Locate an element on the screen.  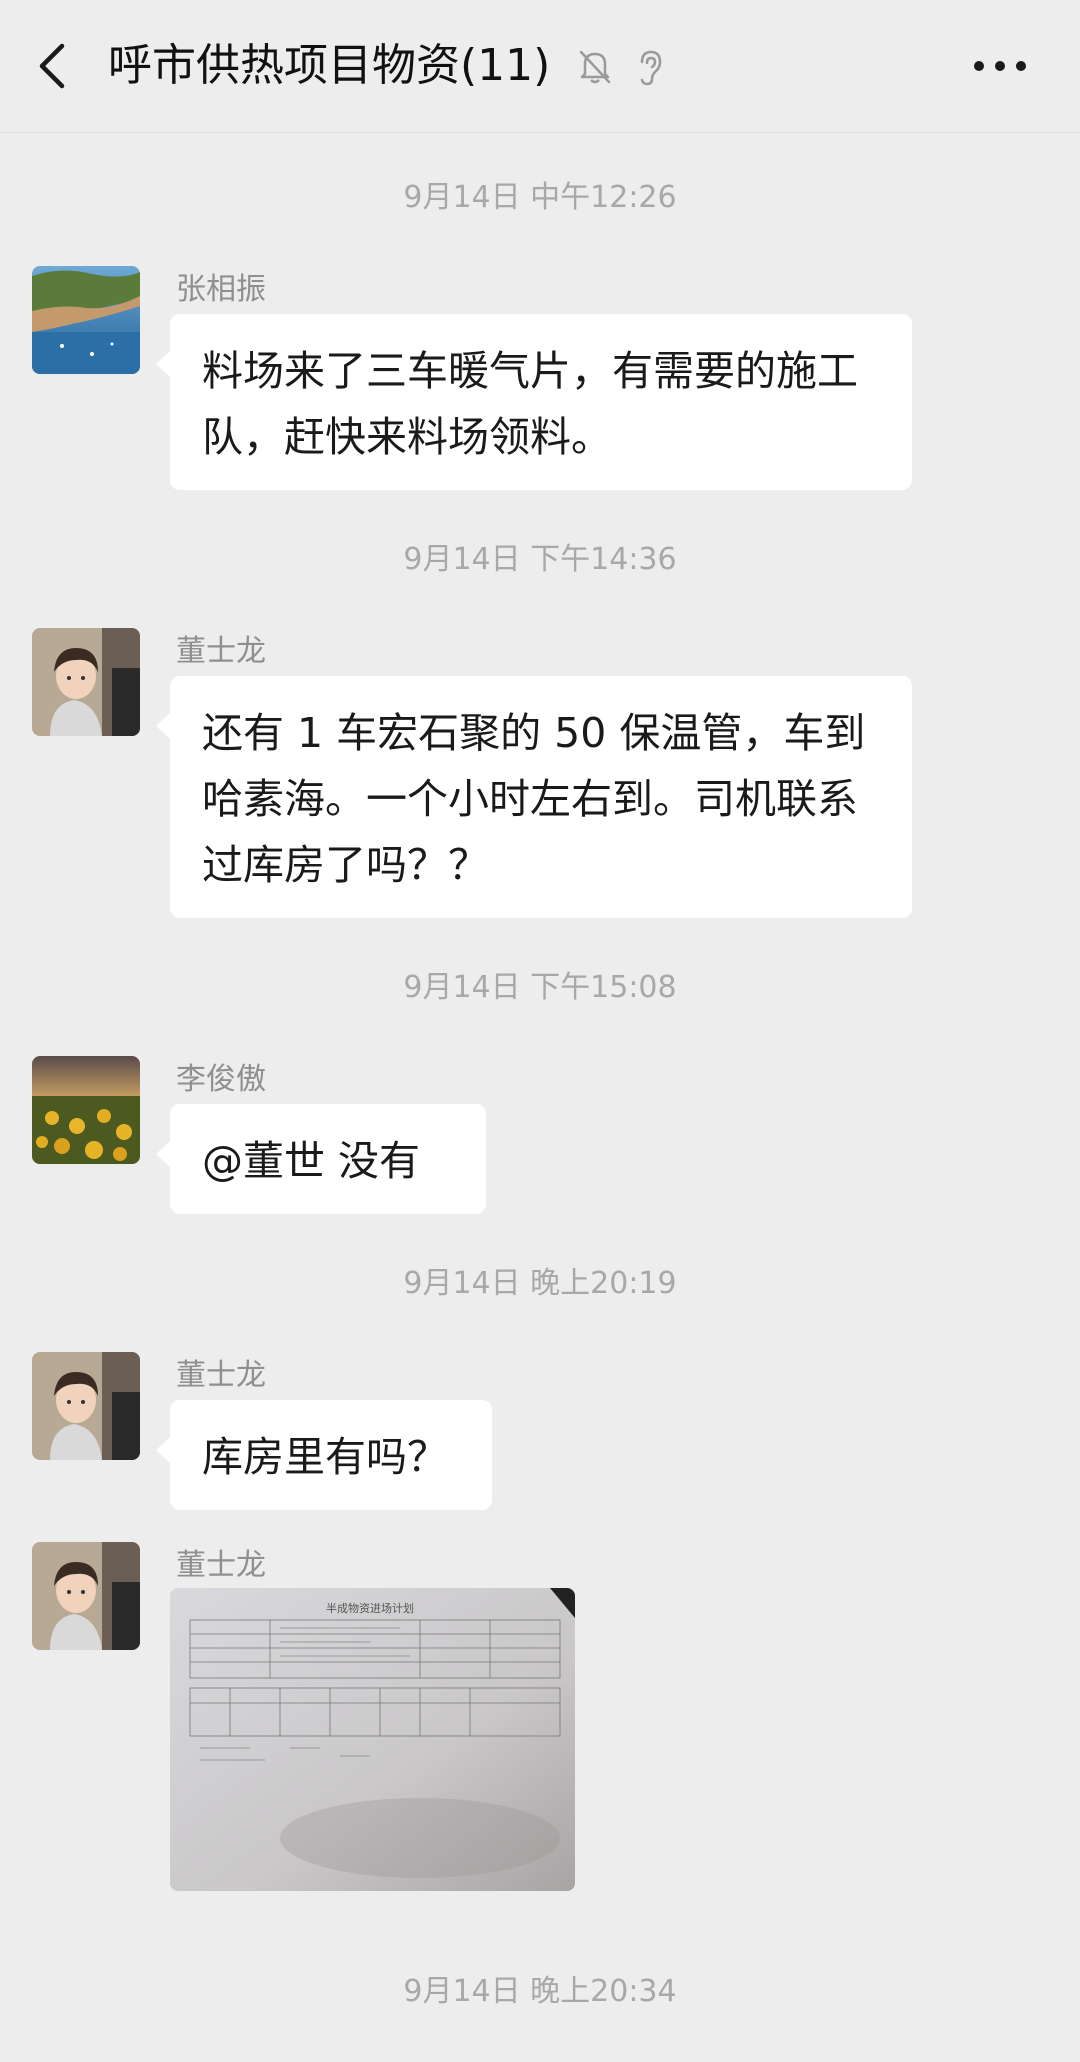
ear-icon is located at coordinates (650, 66).